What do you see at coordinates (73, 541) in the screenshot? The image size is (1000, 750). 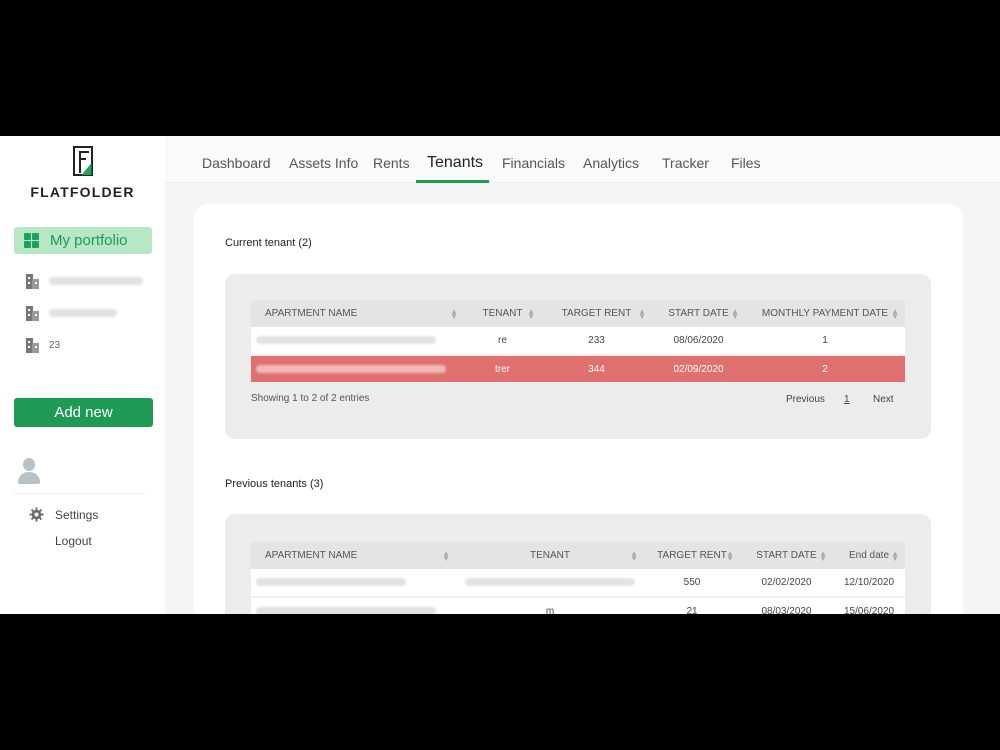 I see `logout-link: Logout` at bounding box center [73, 541].